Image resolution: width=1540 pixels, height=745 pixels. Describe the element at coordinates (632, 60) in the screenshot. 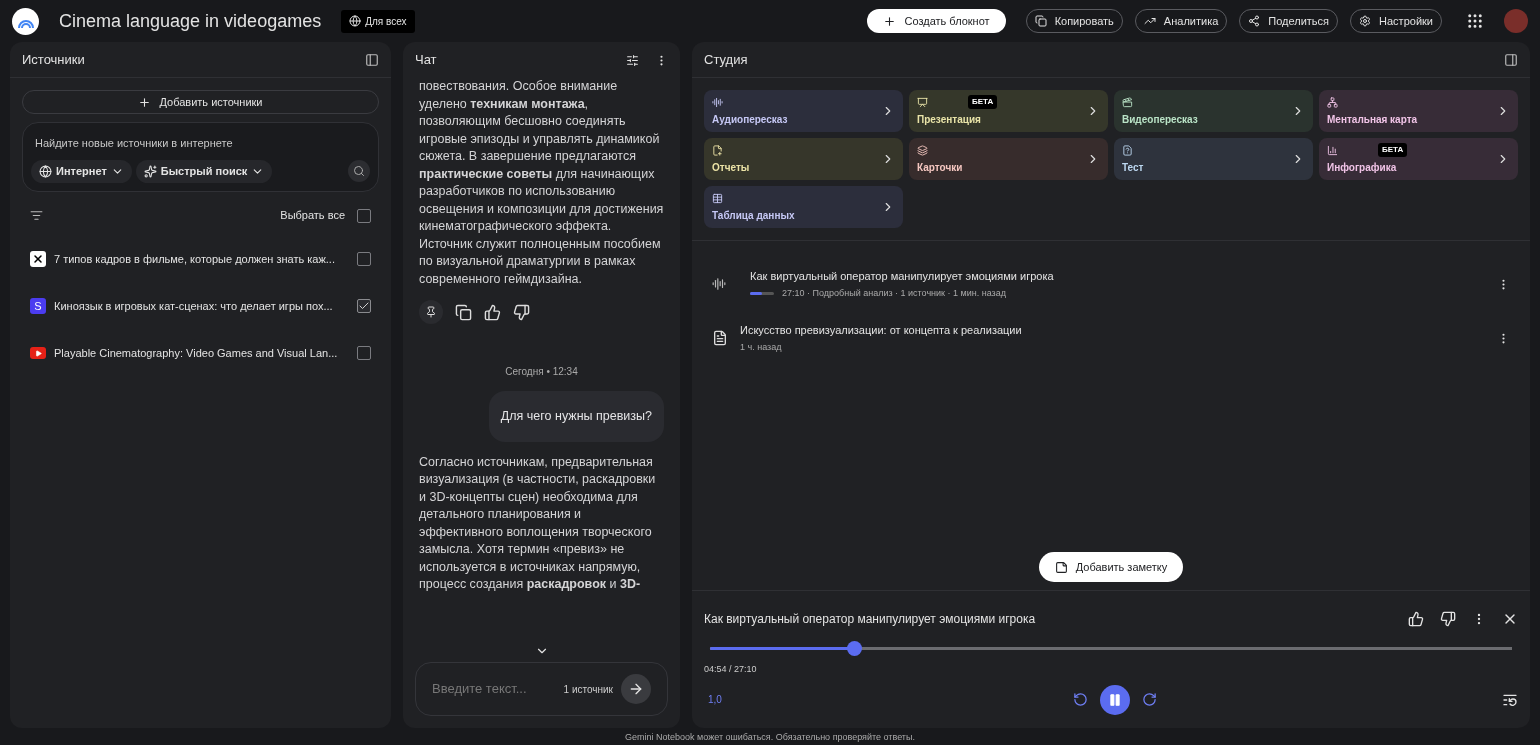

I see `settings-sliders-icon` at that location.